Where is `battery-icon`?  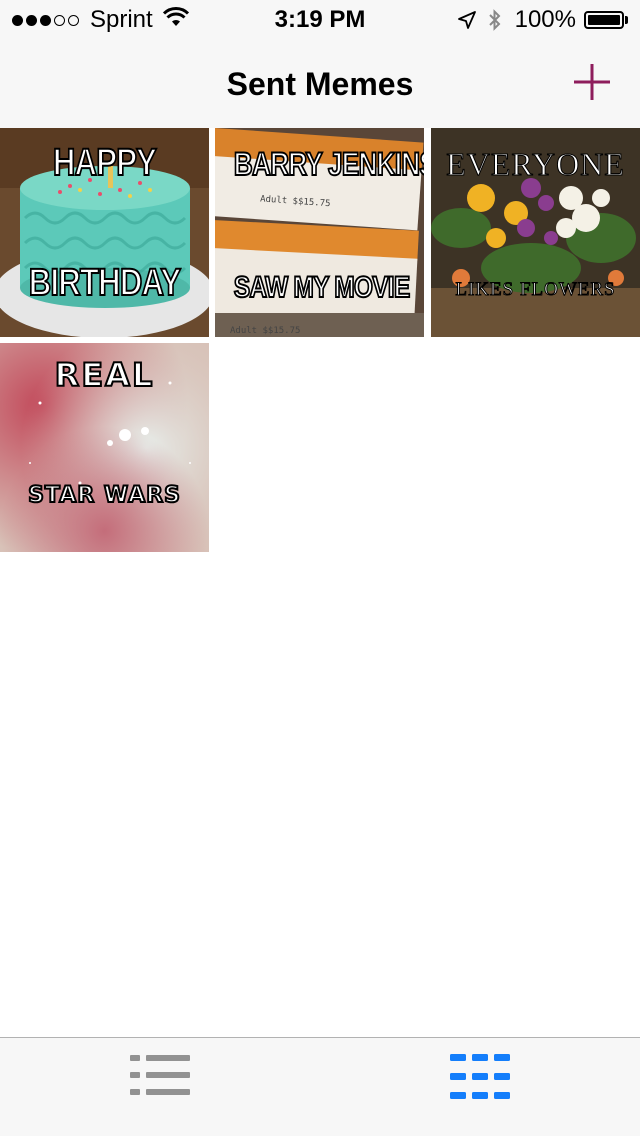 battery-icon is located at coordinates (604, 20).